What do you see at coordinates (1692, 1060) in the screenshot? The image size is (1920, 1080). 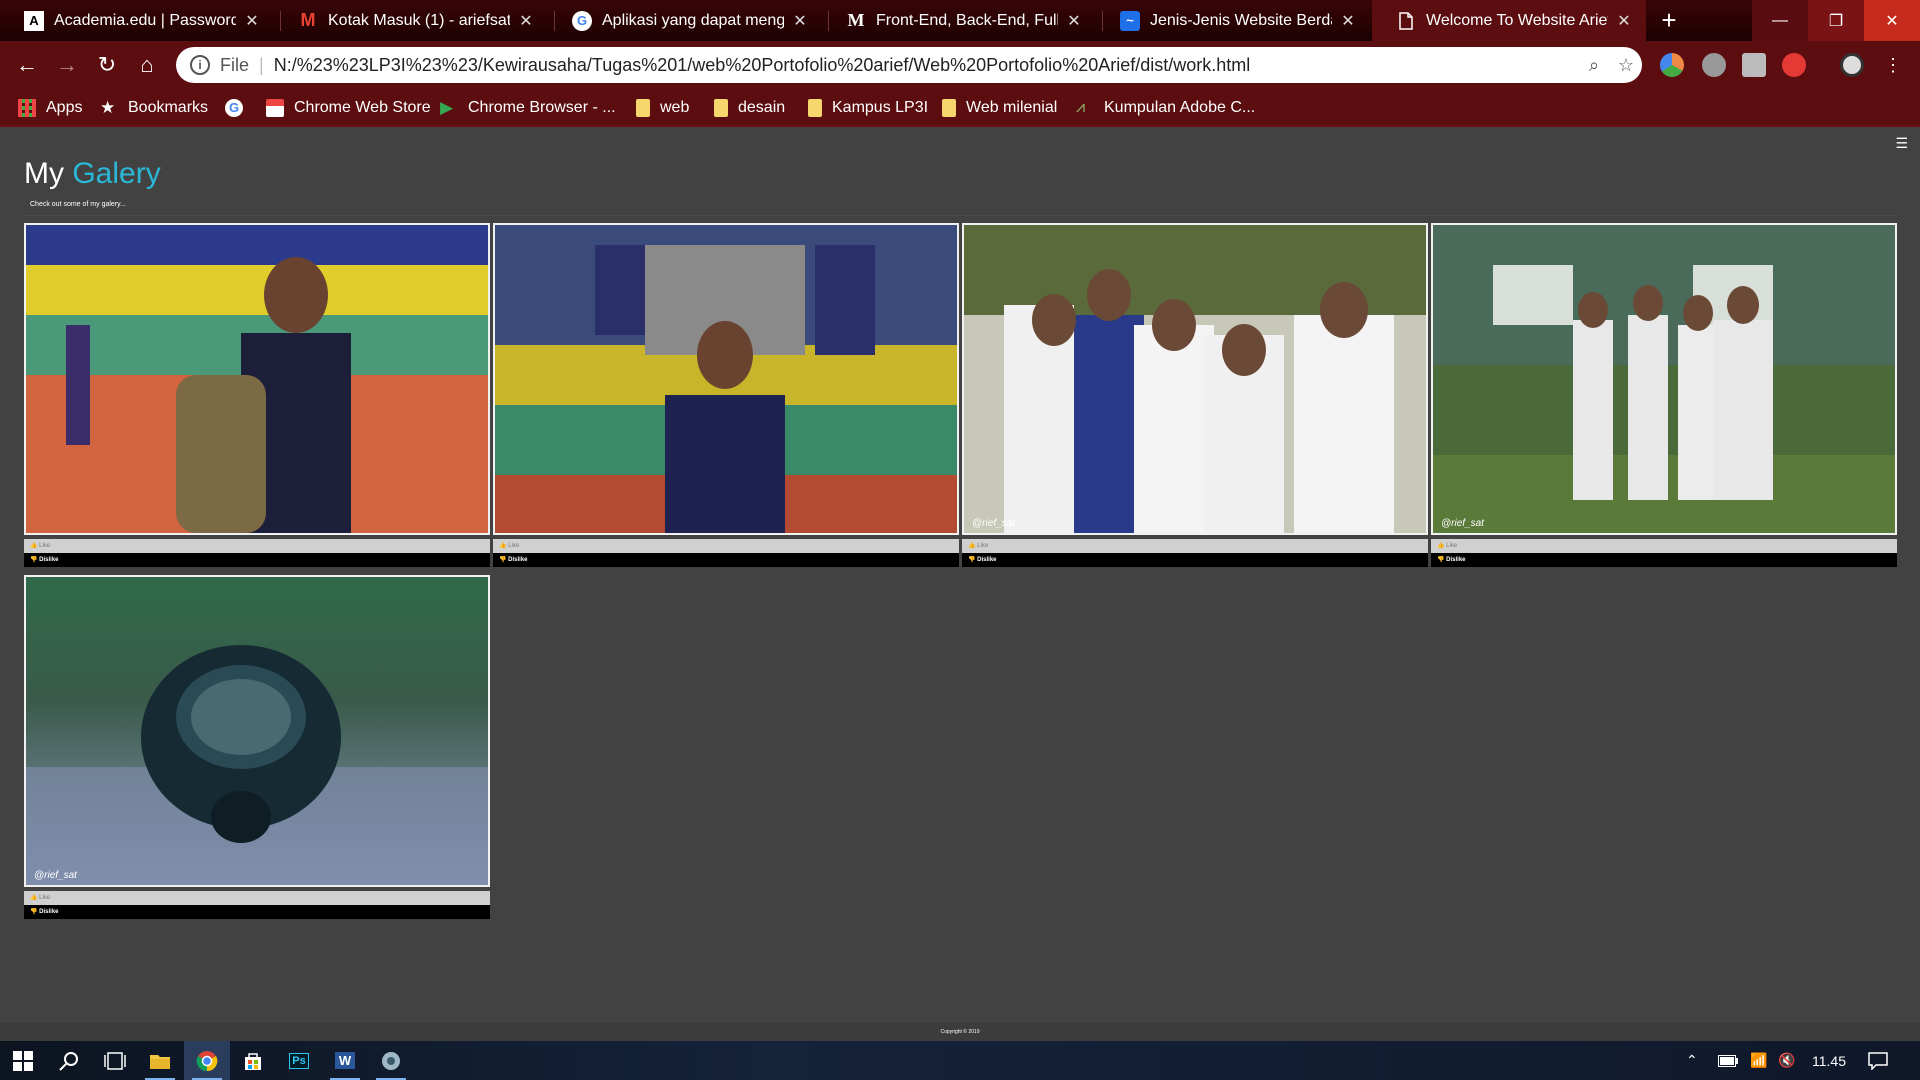 I see `tray-chevron-icon: ⌃` at bounding box center [1692, 1060].